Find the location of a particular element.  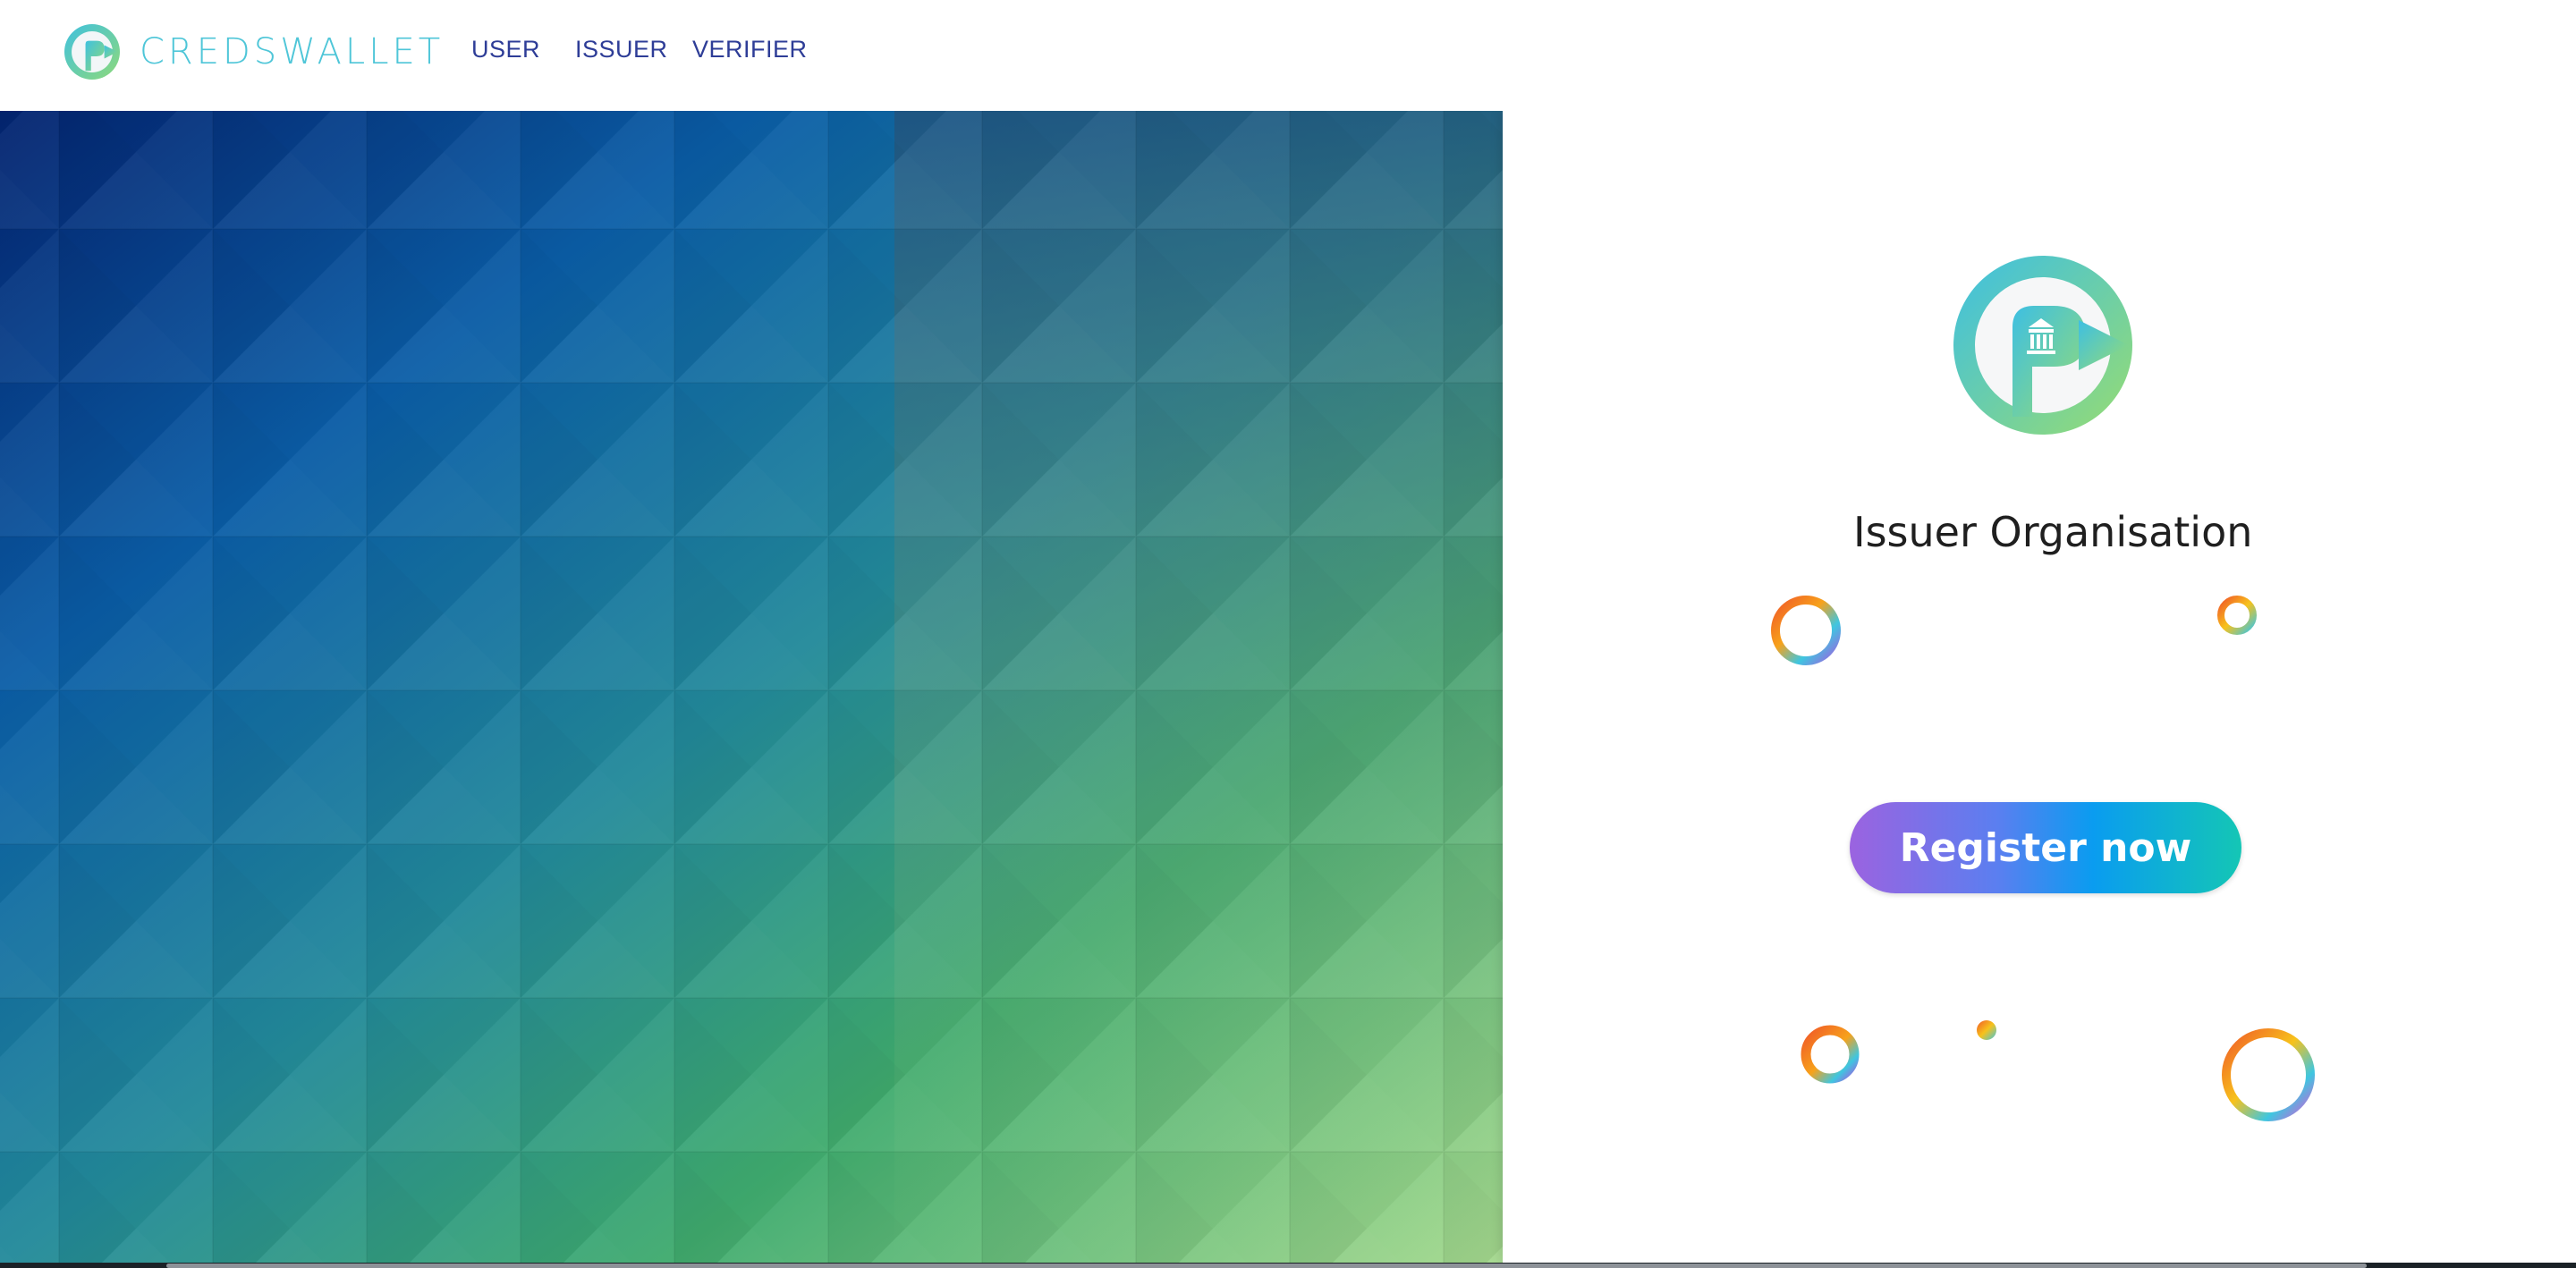

register-now-button: Register now is located at coordinates (2045, 847).